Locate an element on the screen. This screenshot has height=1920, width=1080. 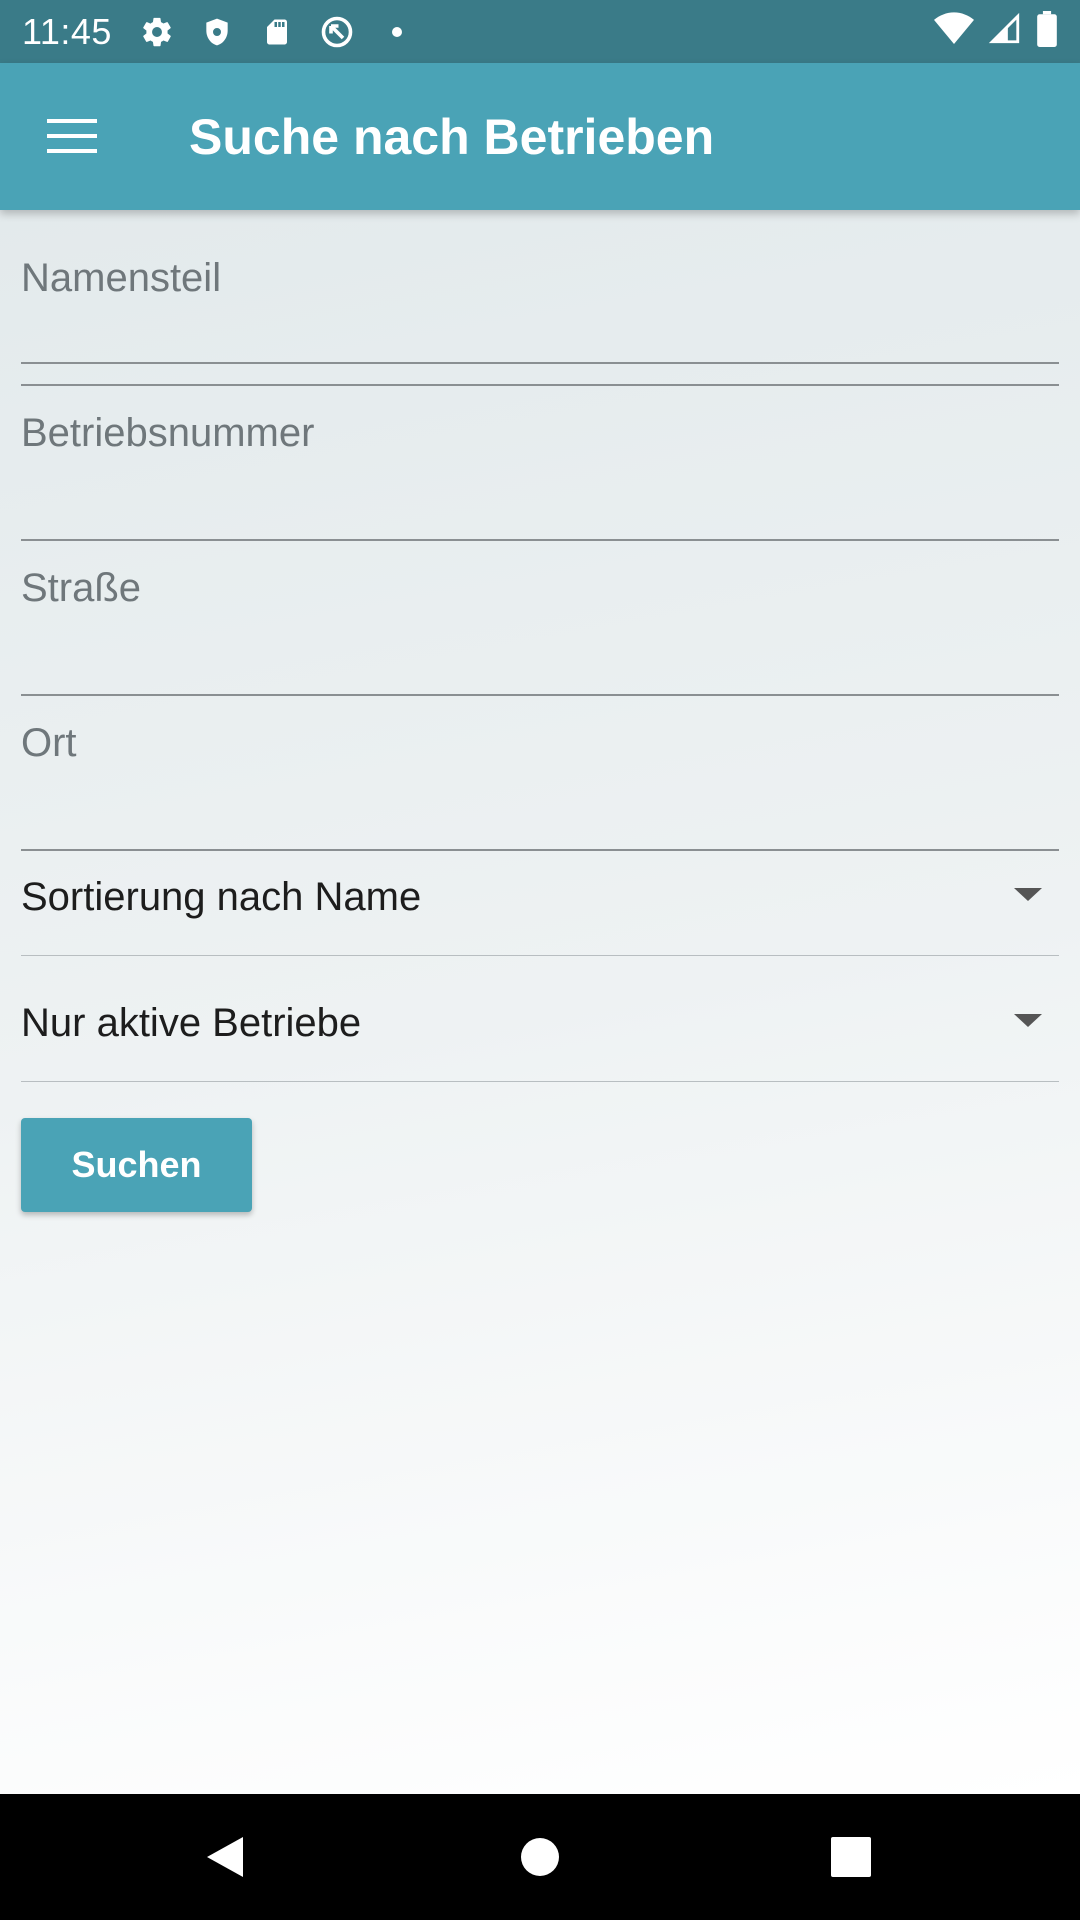
home-button is located at coordinates (540, 1857).